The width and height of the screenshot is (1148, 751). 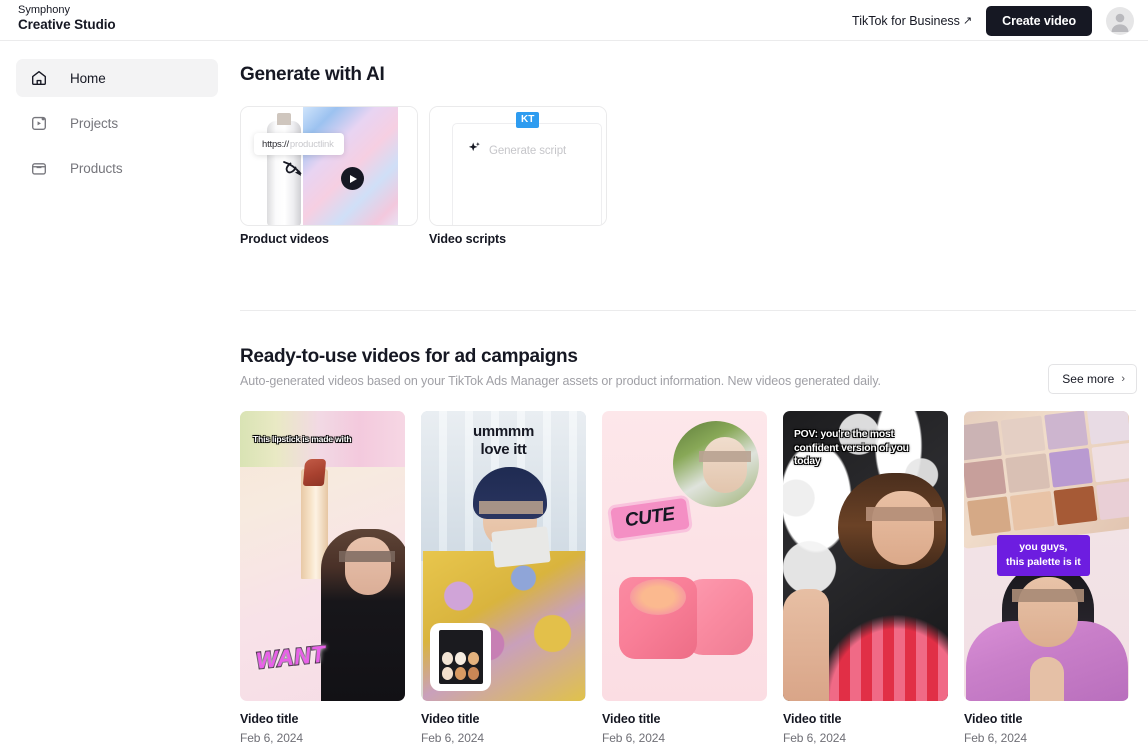 I want to click on sparkle-icon, so click(x=474, y=151).